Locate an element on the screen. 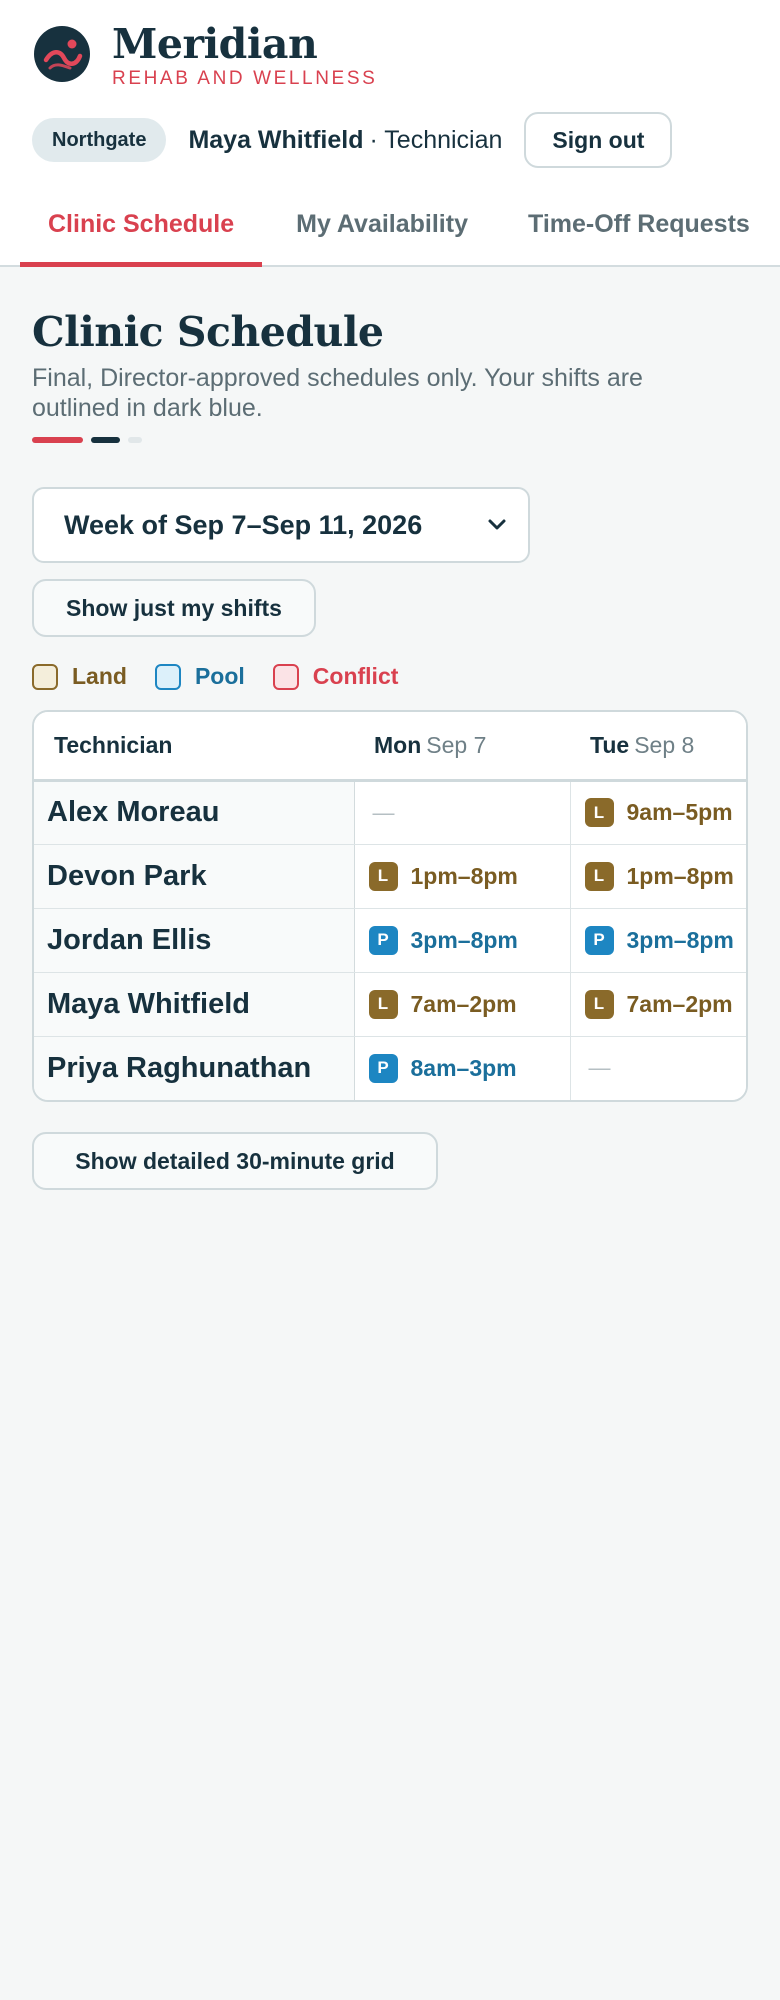 Image resolution: width=780 pixels, height=2000 pixels. legend-item-land: Land is located at coordinates (79, 676).